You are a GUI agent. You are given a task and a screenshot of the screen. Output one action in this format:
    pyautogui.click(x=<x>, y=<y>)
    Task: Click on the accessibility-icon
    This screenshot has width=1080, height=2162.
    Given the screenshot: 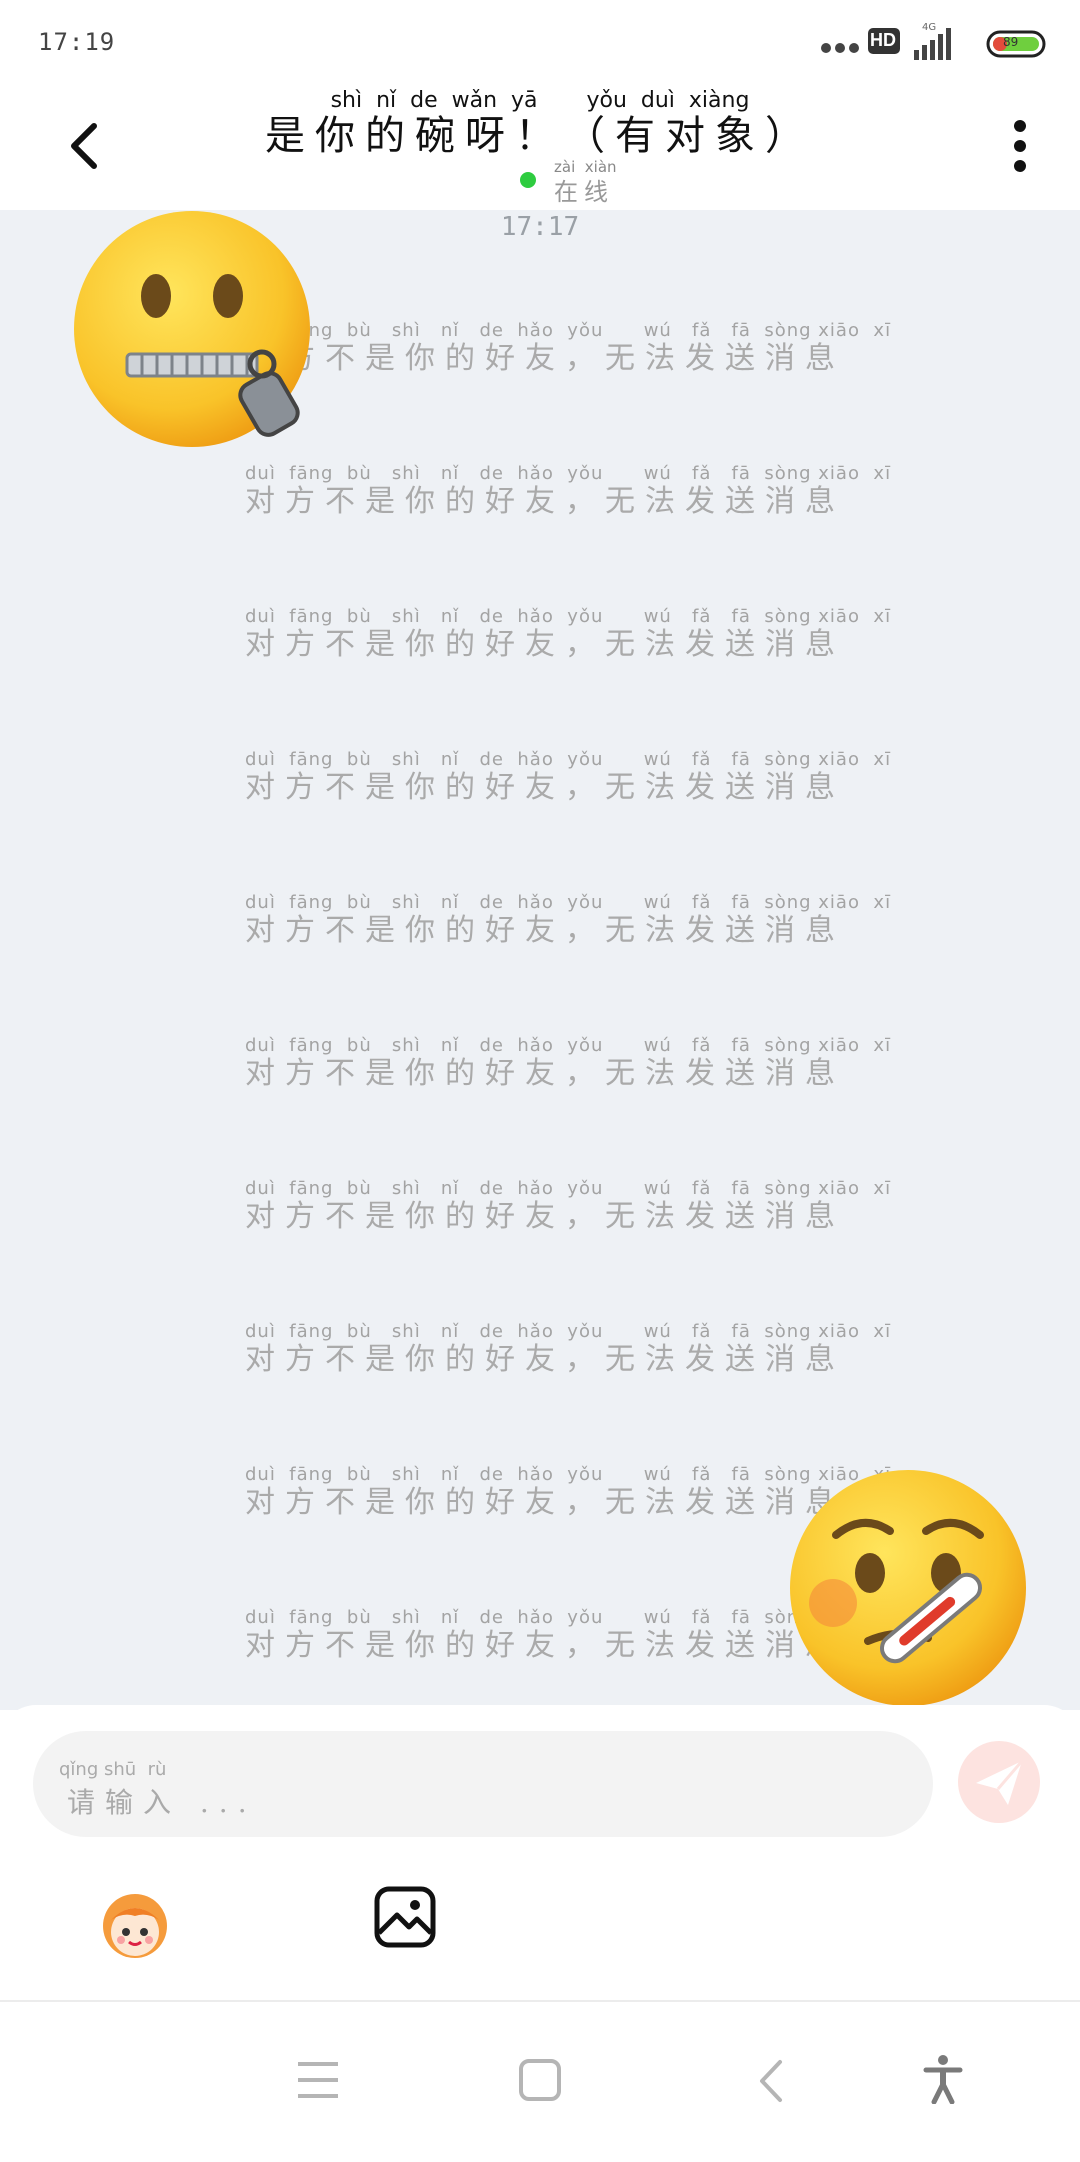 What is the action you would take?
    pyautogui.click(x=943, y=2079)
    